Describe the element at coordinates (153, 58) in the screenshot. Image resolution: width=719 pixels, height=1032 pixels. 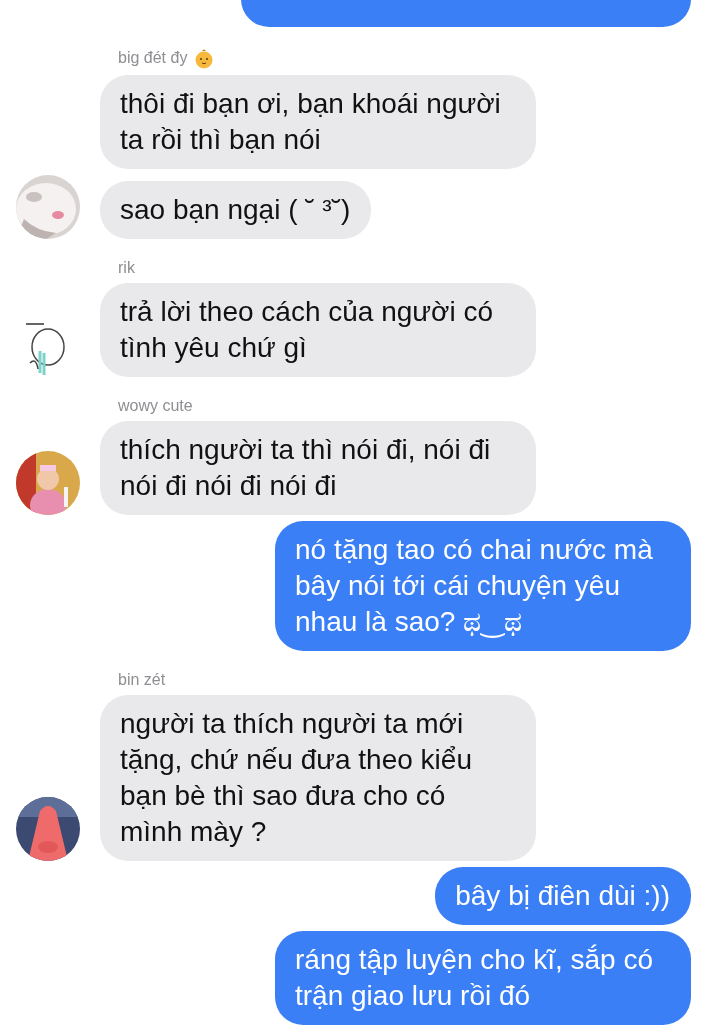
I see `sender-name: big đét đy` at that location.